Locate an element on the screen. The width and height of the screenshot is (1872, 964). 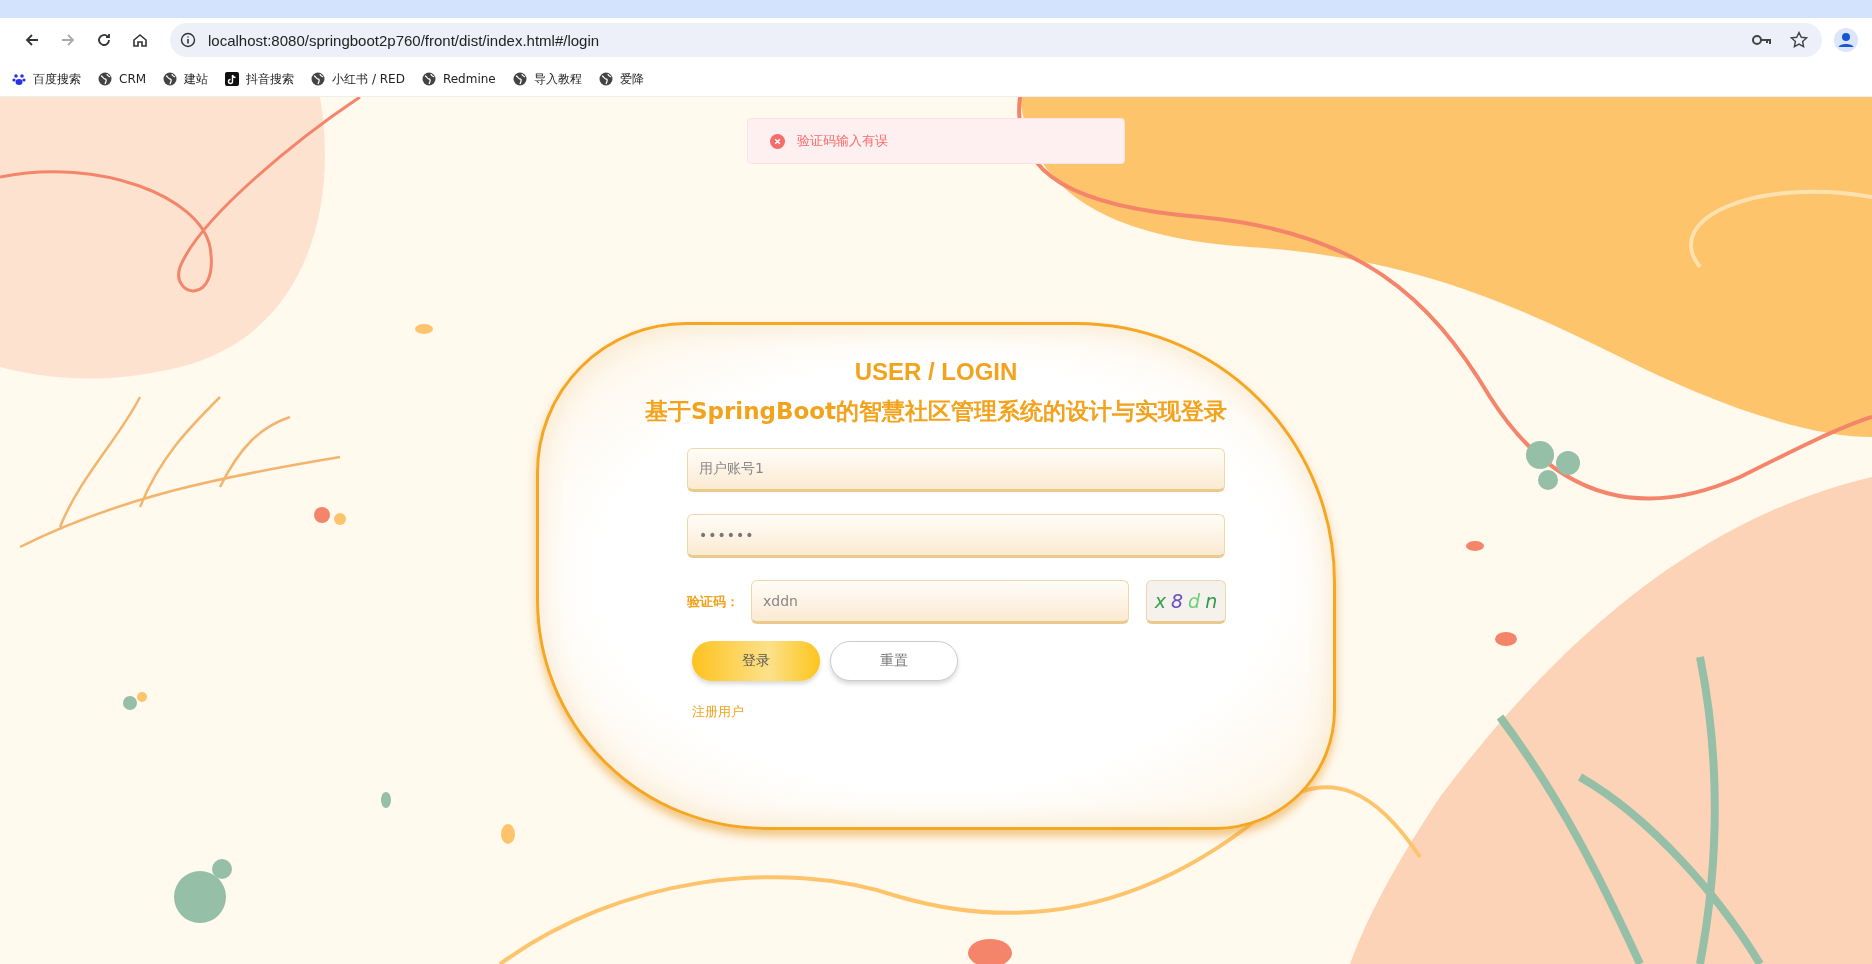
error-icon is located at coordinates (777, 141).